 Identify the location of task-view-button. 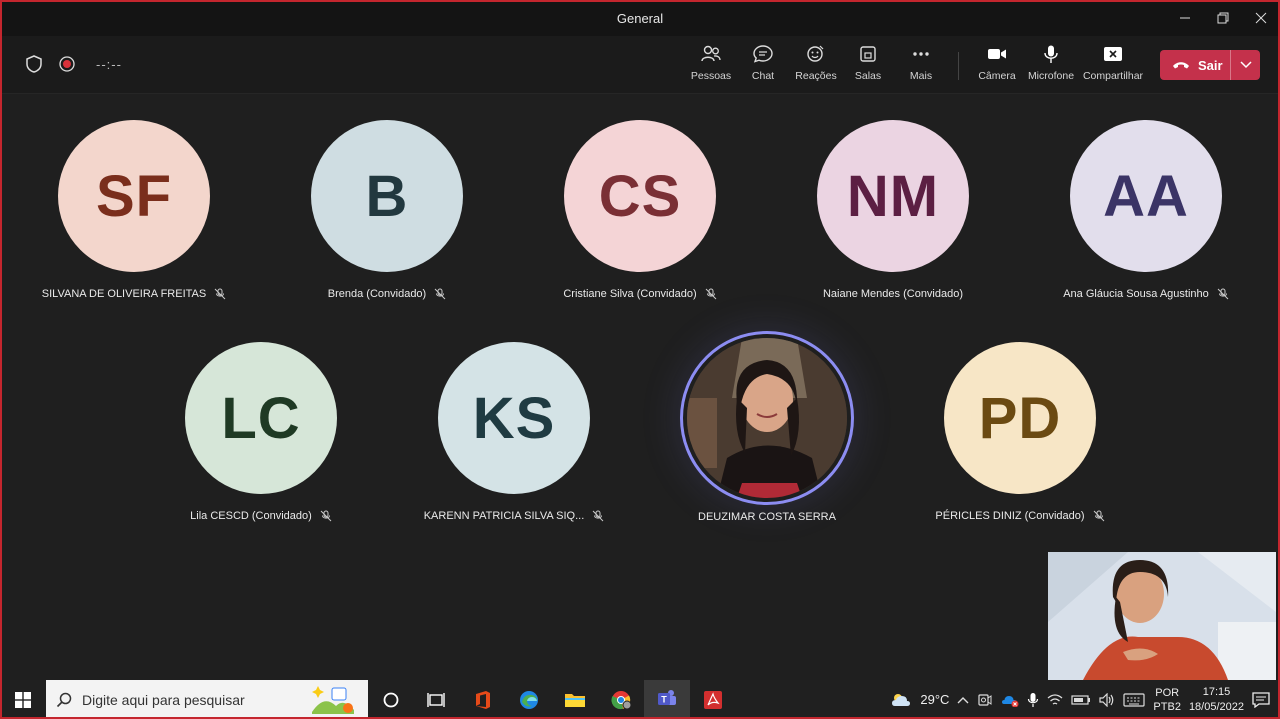
(437, 699).